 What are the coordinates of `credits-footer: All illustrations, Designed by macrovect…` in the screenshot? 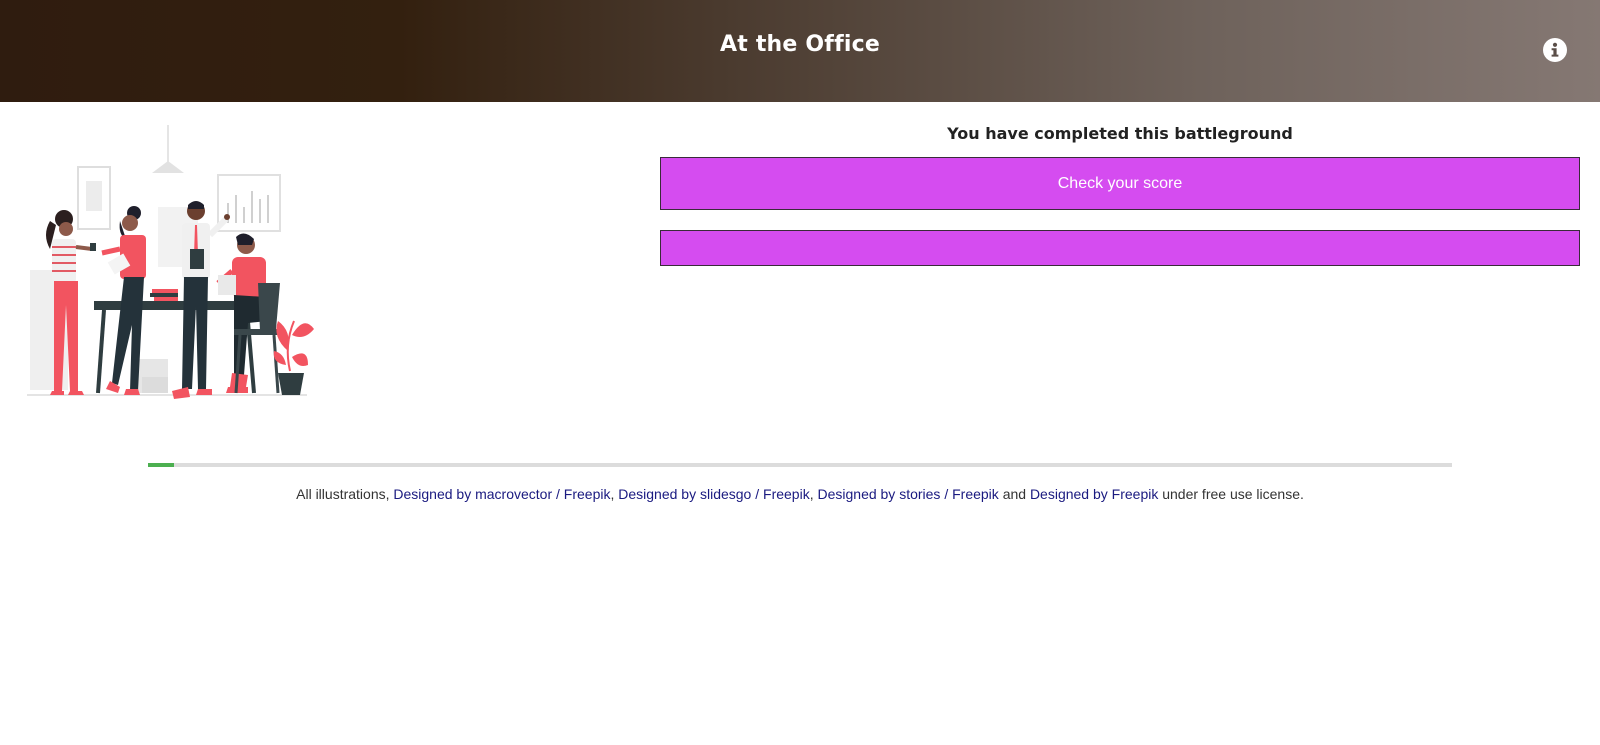 It's located at (800, 494).